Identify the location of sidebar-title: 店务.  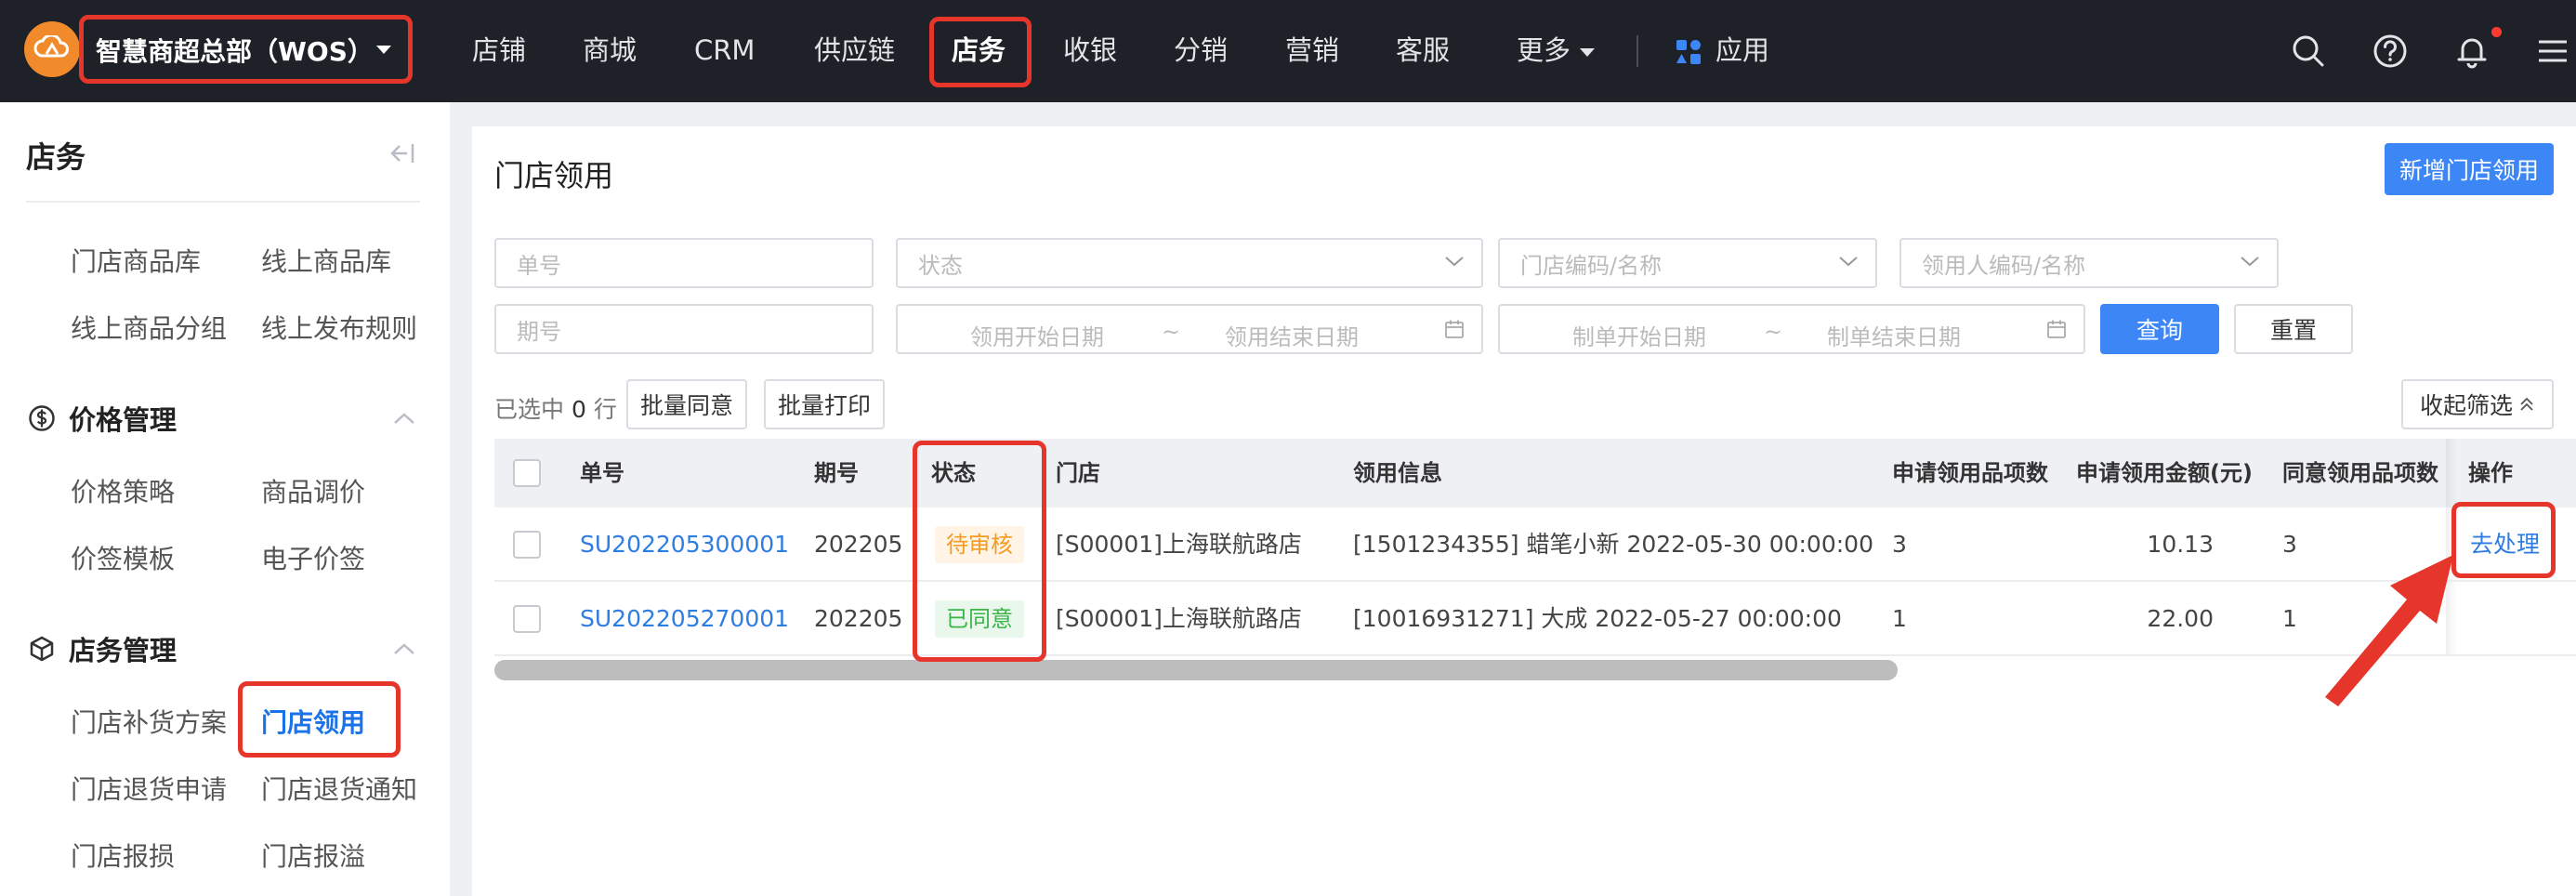
(56, 157).